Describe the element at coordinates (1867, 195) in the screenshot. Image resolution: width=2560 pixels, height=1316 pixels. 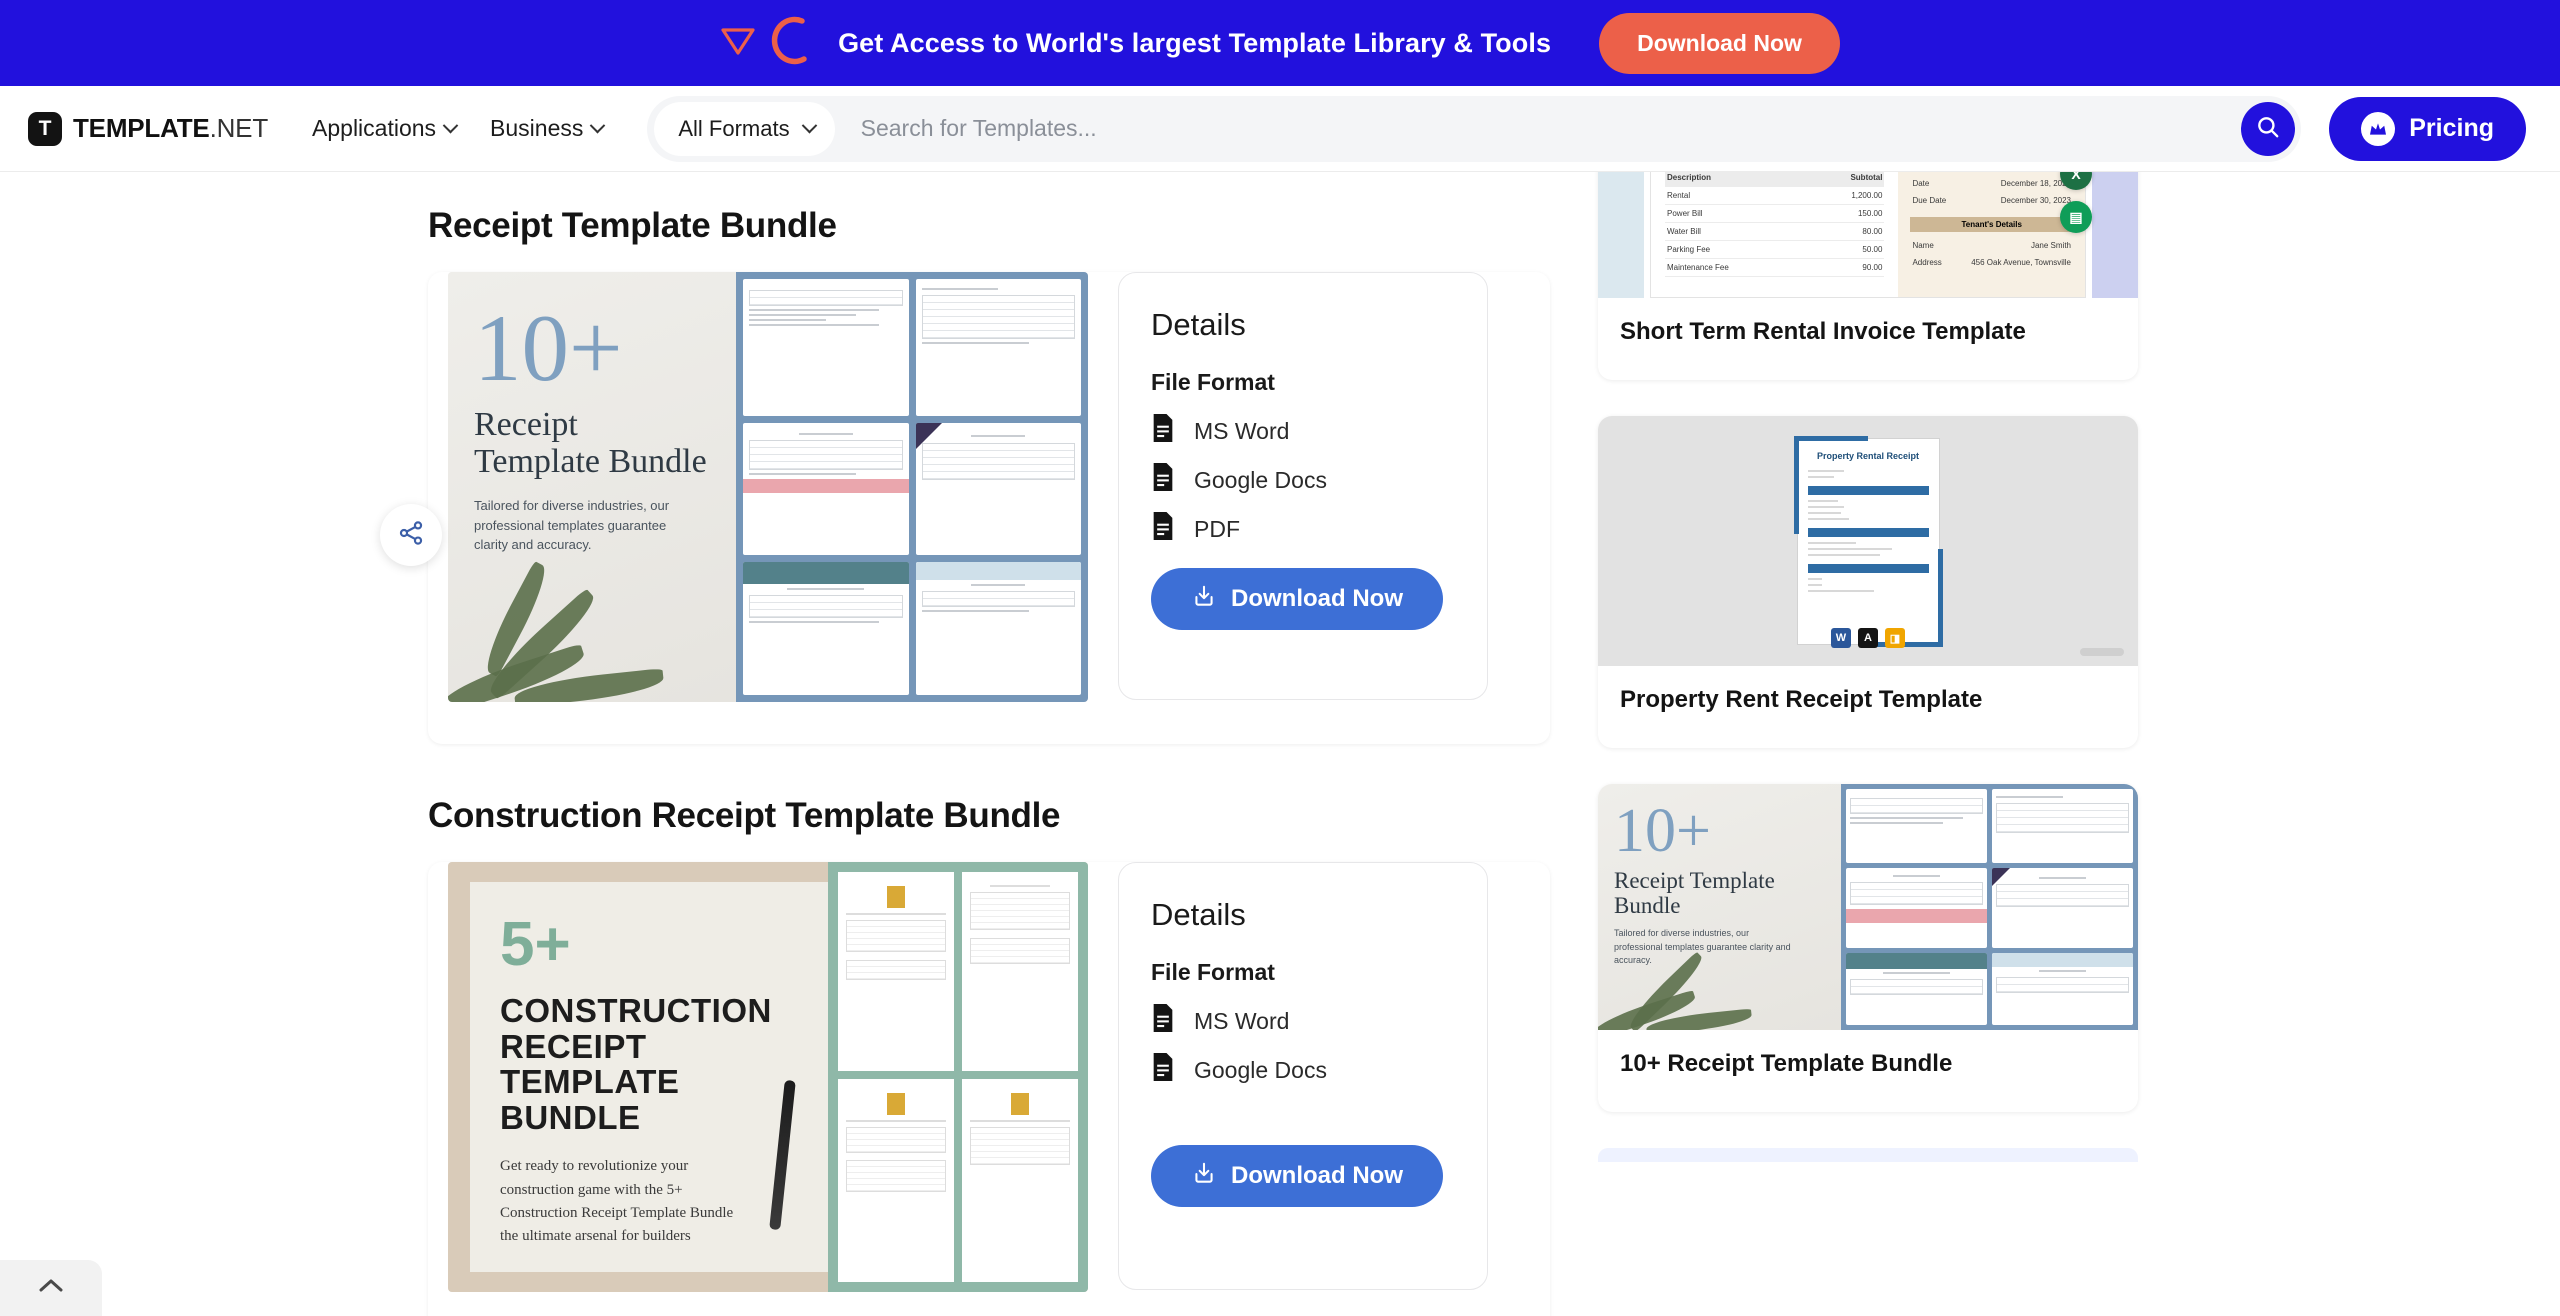
I see `invoice-row-amount: 1,200.00` at that location.